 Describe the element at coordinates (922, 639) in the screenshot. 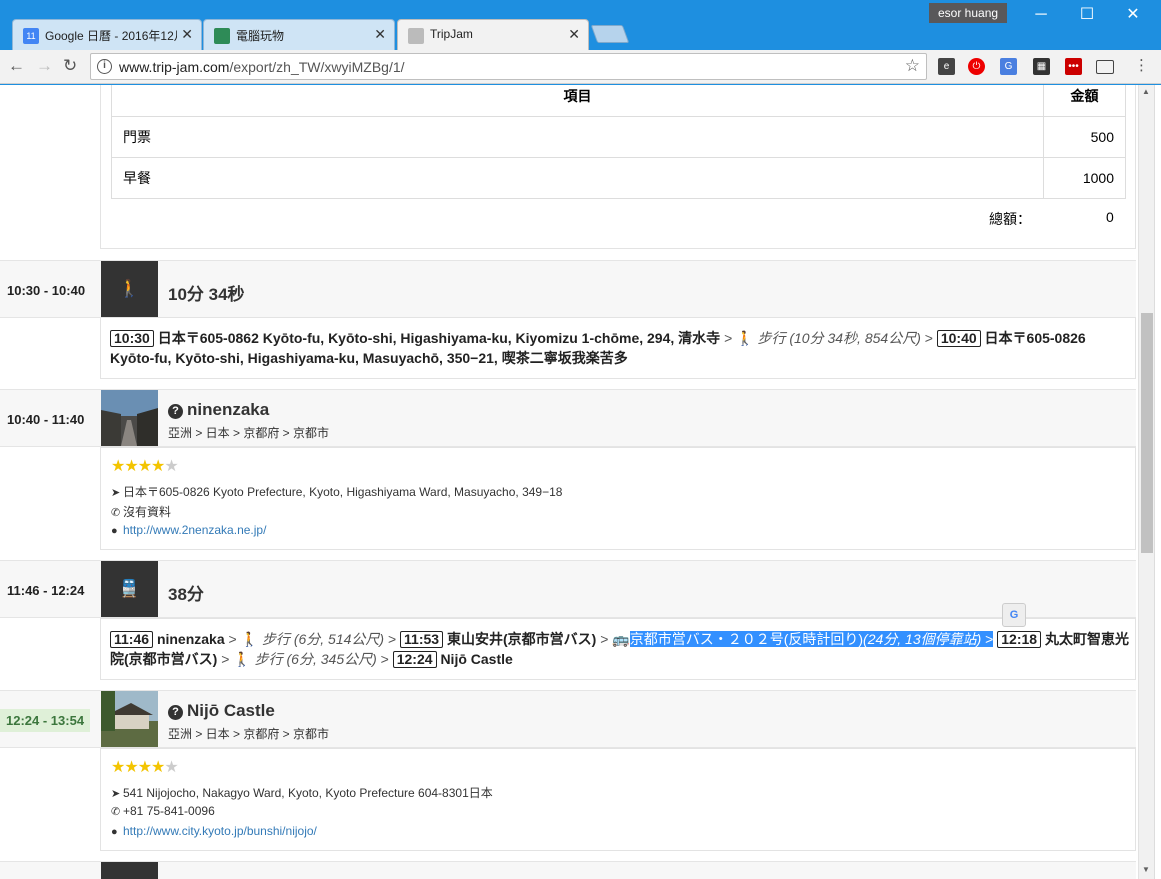

I see `bus-detail-selected: (24分, 13個停靠站)` at that location.